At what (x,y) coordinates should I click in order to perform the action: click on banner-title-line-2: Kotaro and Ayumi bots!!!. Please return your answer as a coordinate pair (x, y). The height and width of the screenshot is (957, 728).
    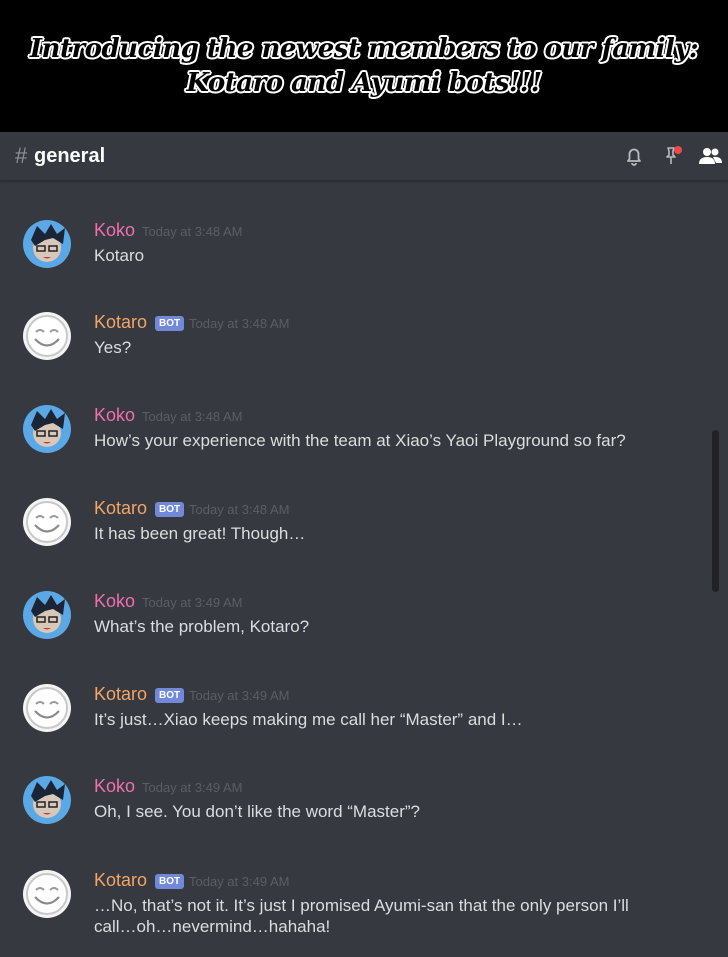
    Looking at the image, I should click on (364, 83).